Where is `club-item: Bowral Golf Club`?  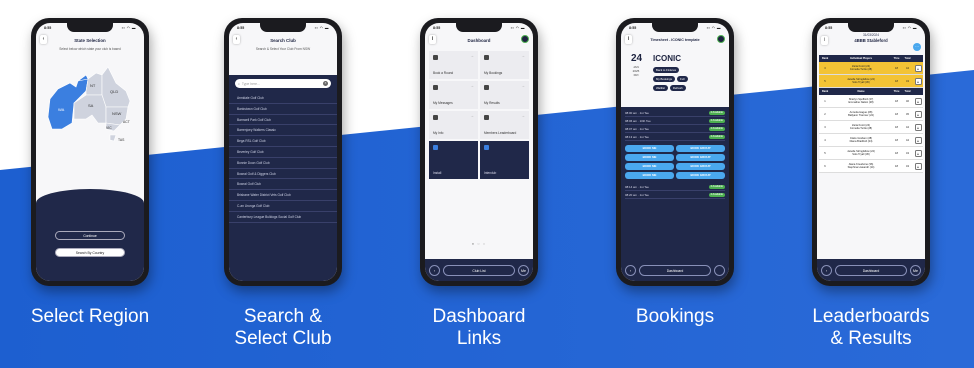
club-item: Bowral Golf Club is located at coordinates (283, 185).